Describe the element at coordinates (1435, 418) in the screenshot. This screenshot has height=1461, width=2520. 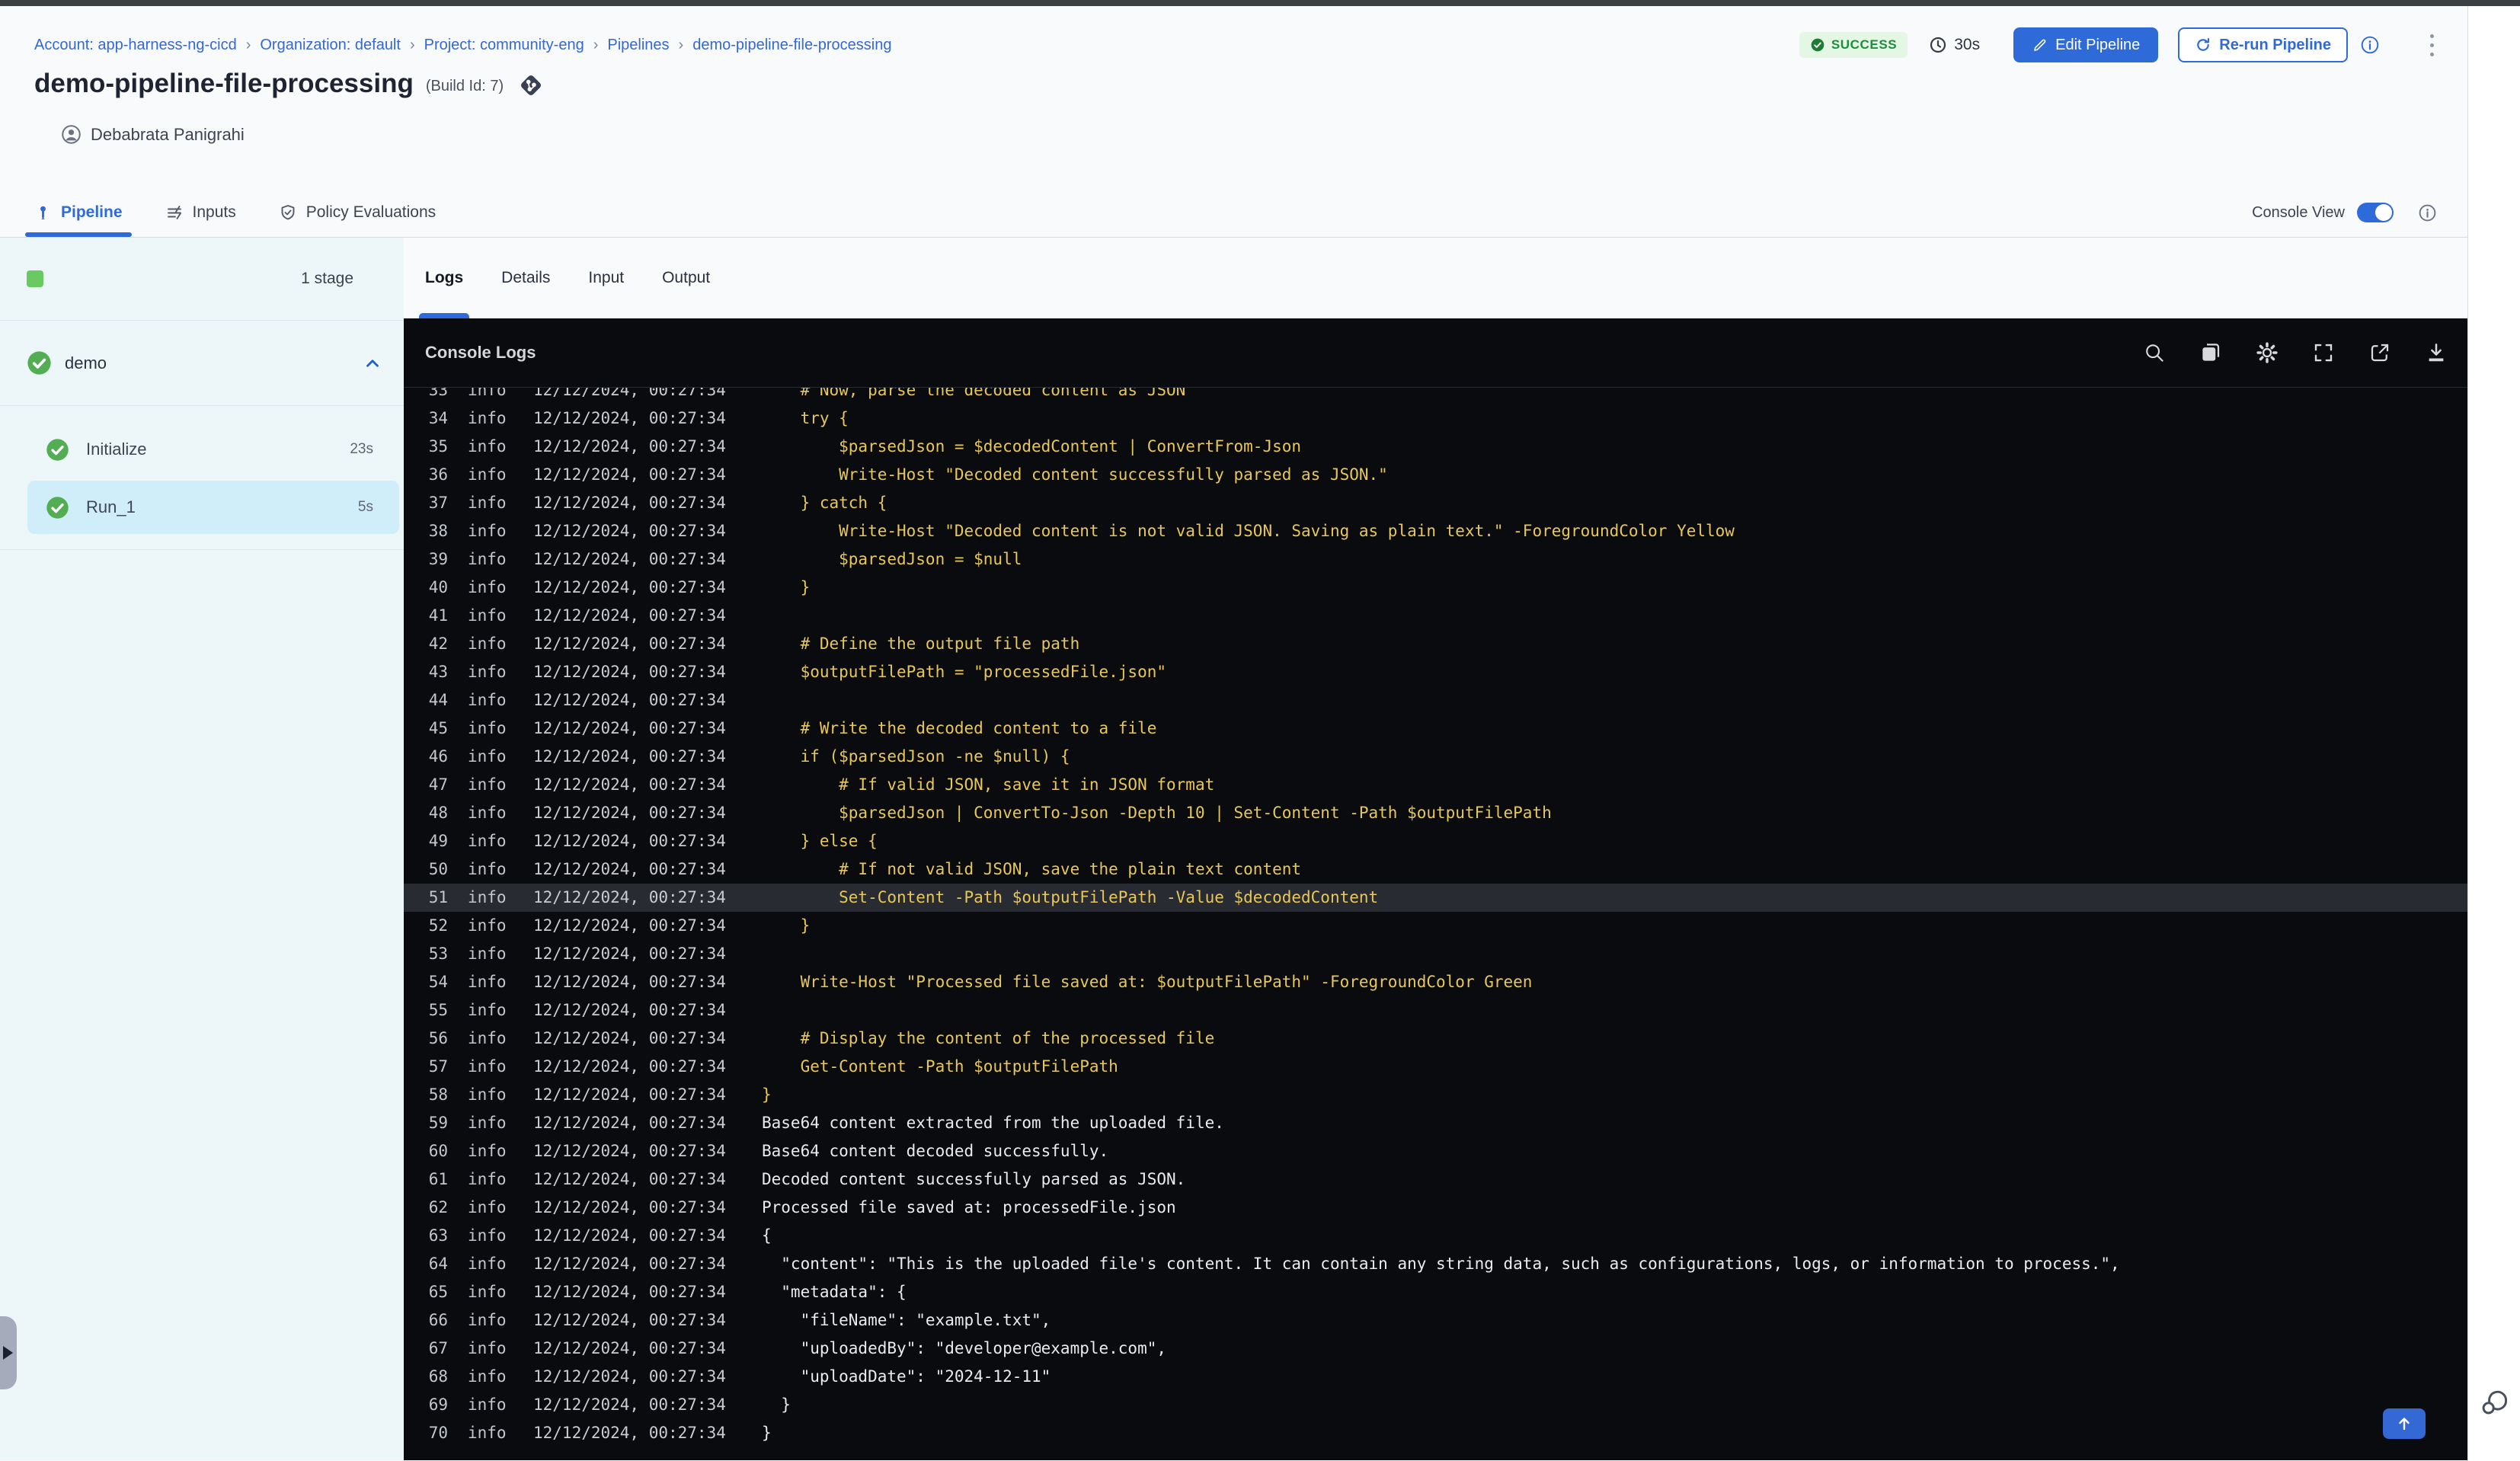
I see `log-line-34: 34 info 12/12/2024, 00:27:34 try {` at that location.